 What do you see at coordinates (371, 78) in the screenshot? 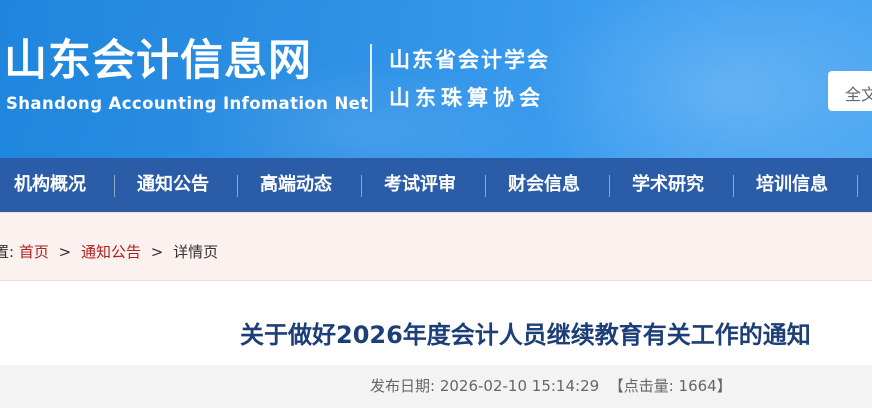
I see `header-divider` at bounding box center [371, 78].